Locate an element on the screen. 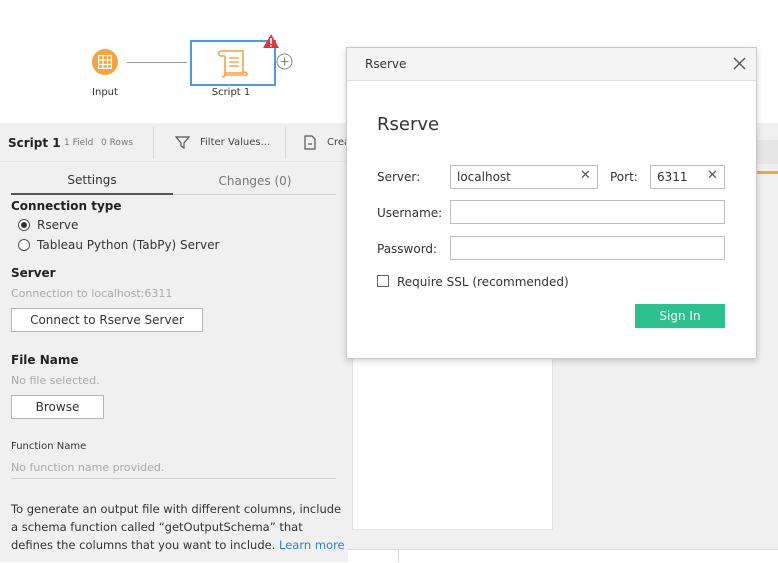 The height and width of the screenshot is (563, 778). radio-selected-dot is located at coordinates (24, 225).